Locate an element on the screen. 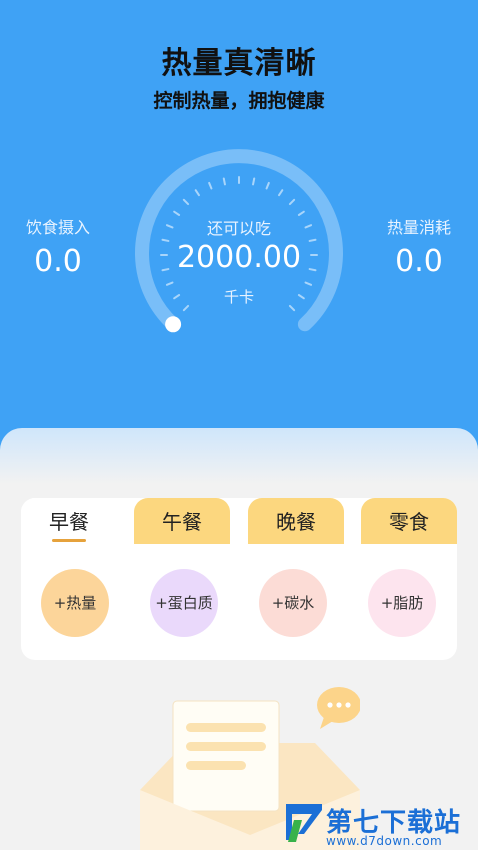  chat-bubble-icon is located at coordinates (338, 708).